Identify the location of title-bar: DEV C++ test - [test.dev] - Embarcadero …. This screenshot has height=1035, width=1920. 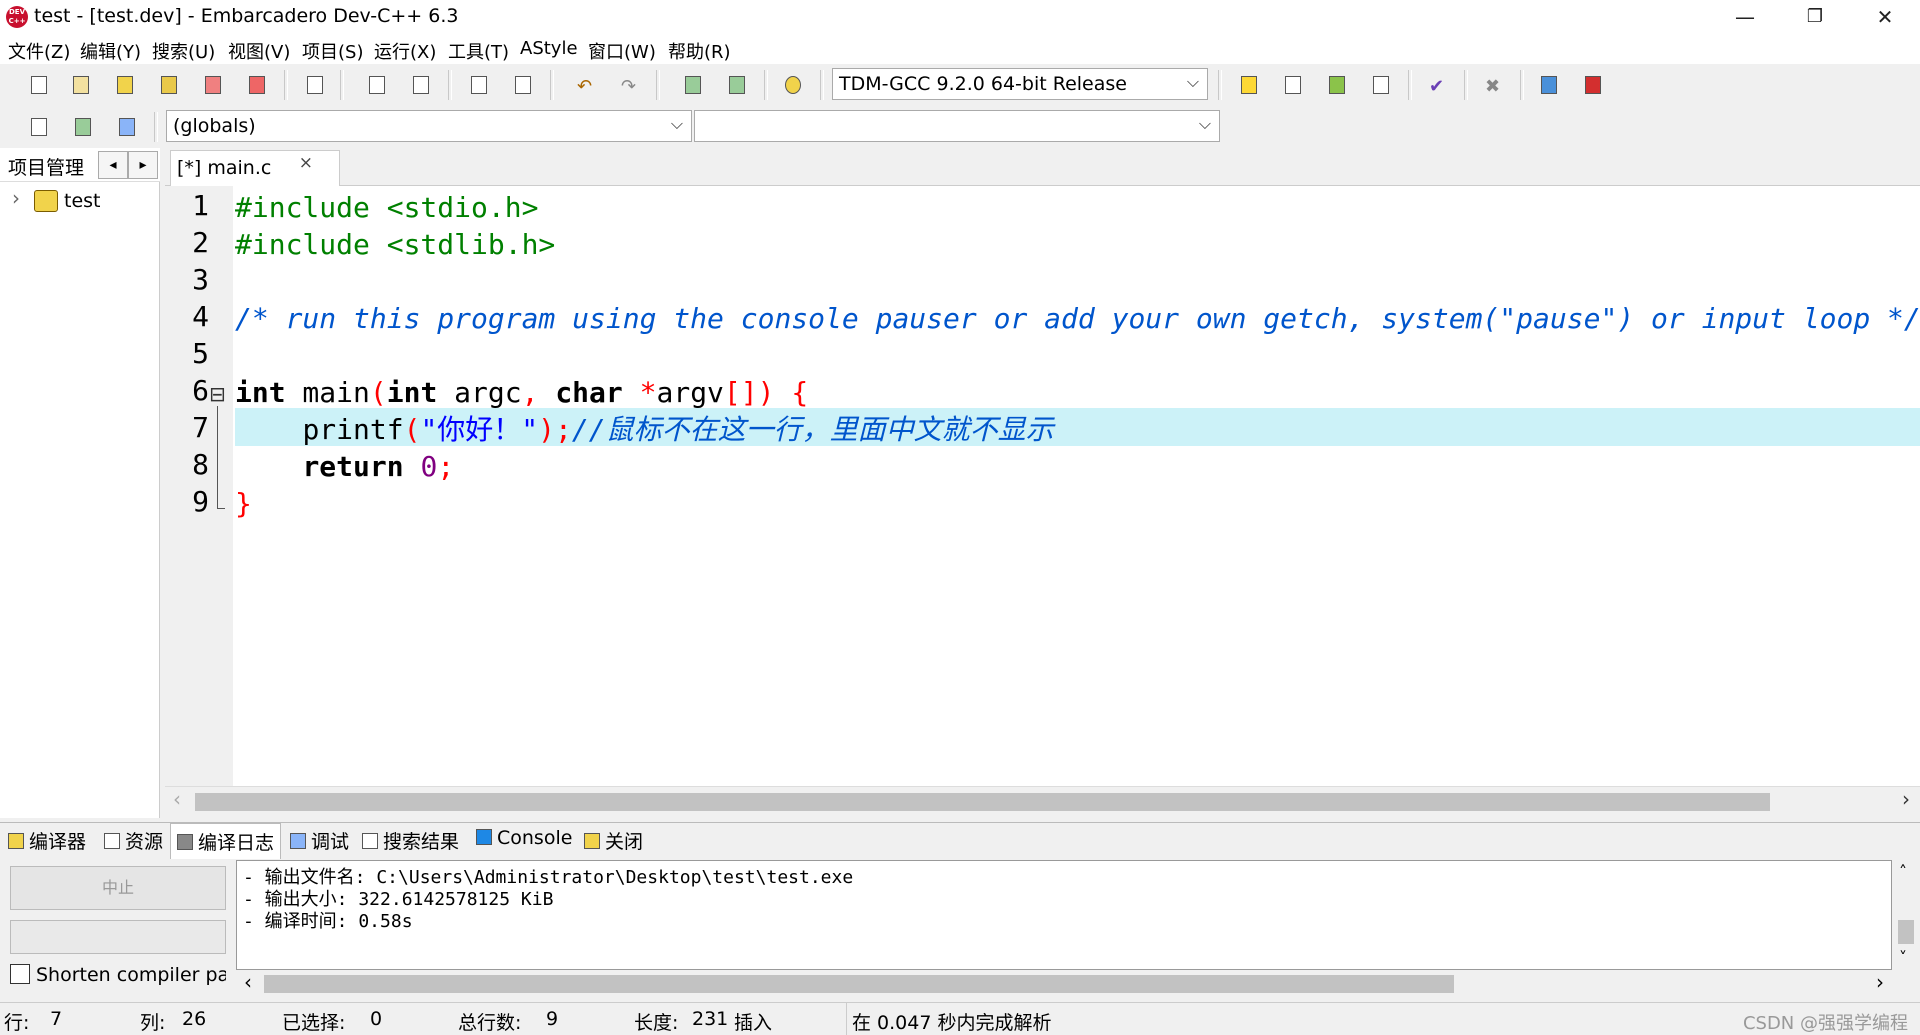
(960, 17).